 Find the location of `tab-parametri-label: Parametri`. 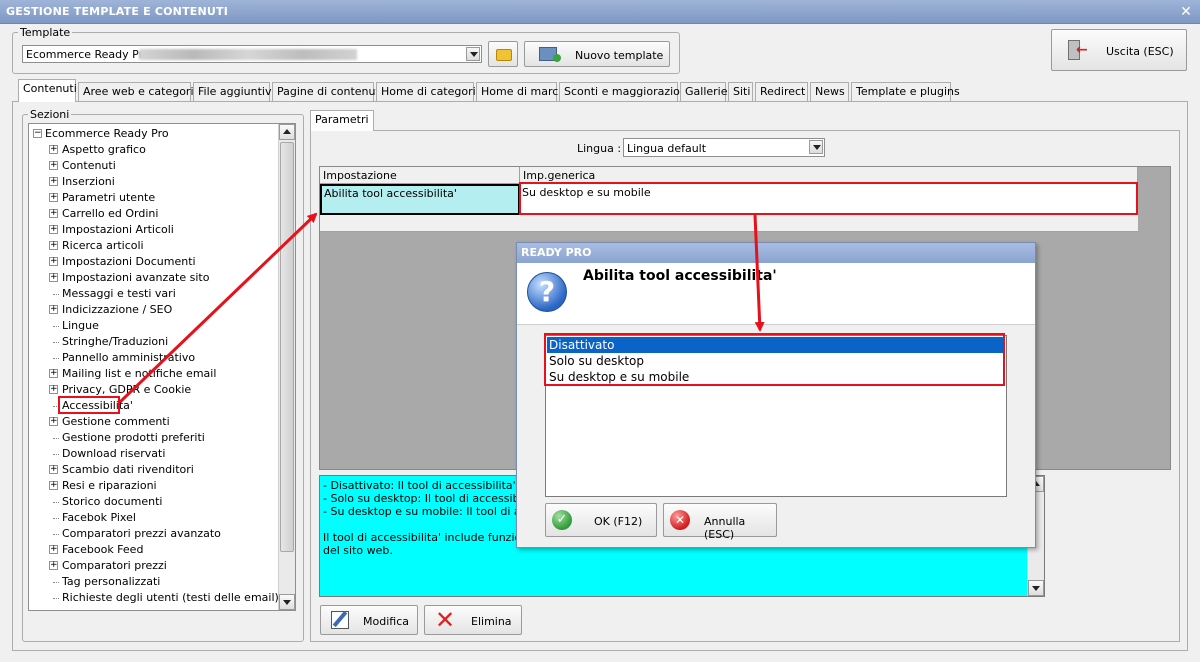

tab-parametri-label: Parametri is located at coordinates (342, 119).